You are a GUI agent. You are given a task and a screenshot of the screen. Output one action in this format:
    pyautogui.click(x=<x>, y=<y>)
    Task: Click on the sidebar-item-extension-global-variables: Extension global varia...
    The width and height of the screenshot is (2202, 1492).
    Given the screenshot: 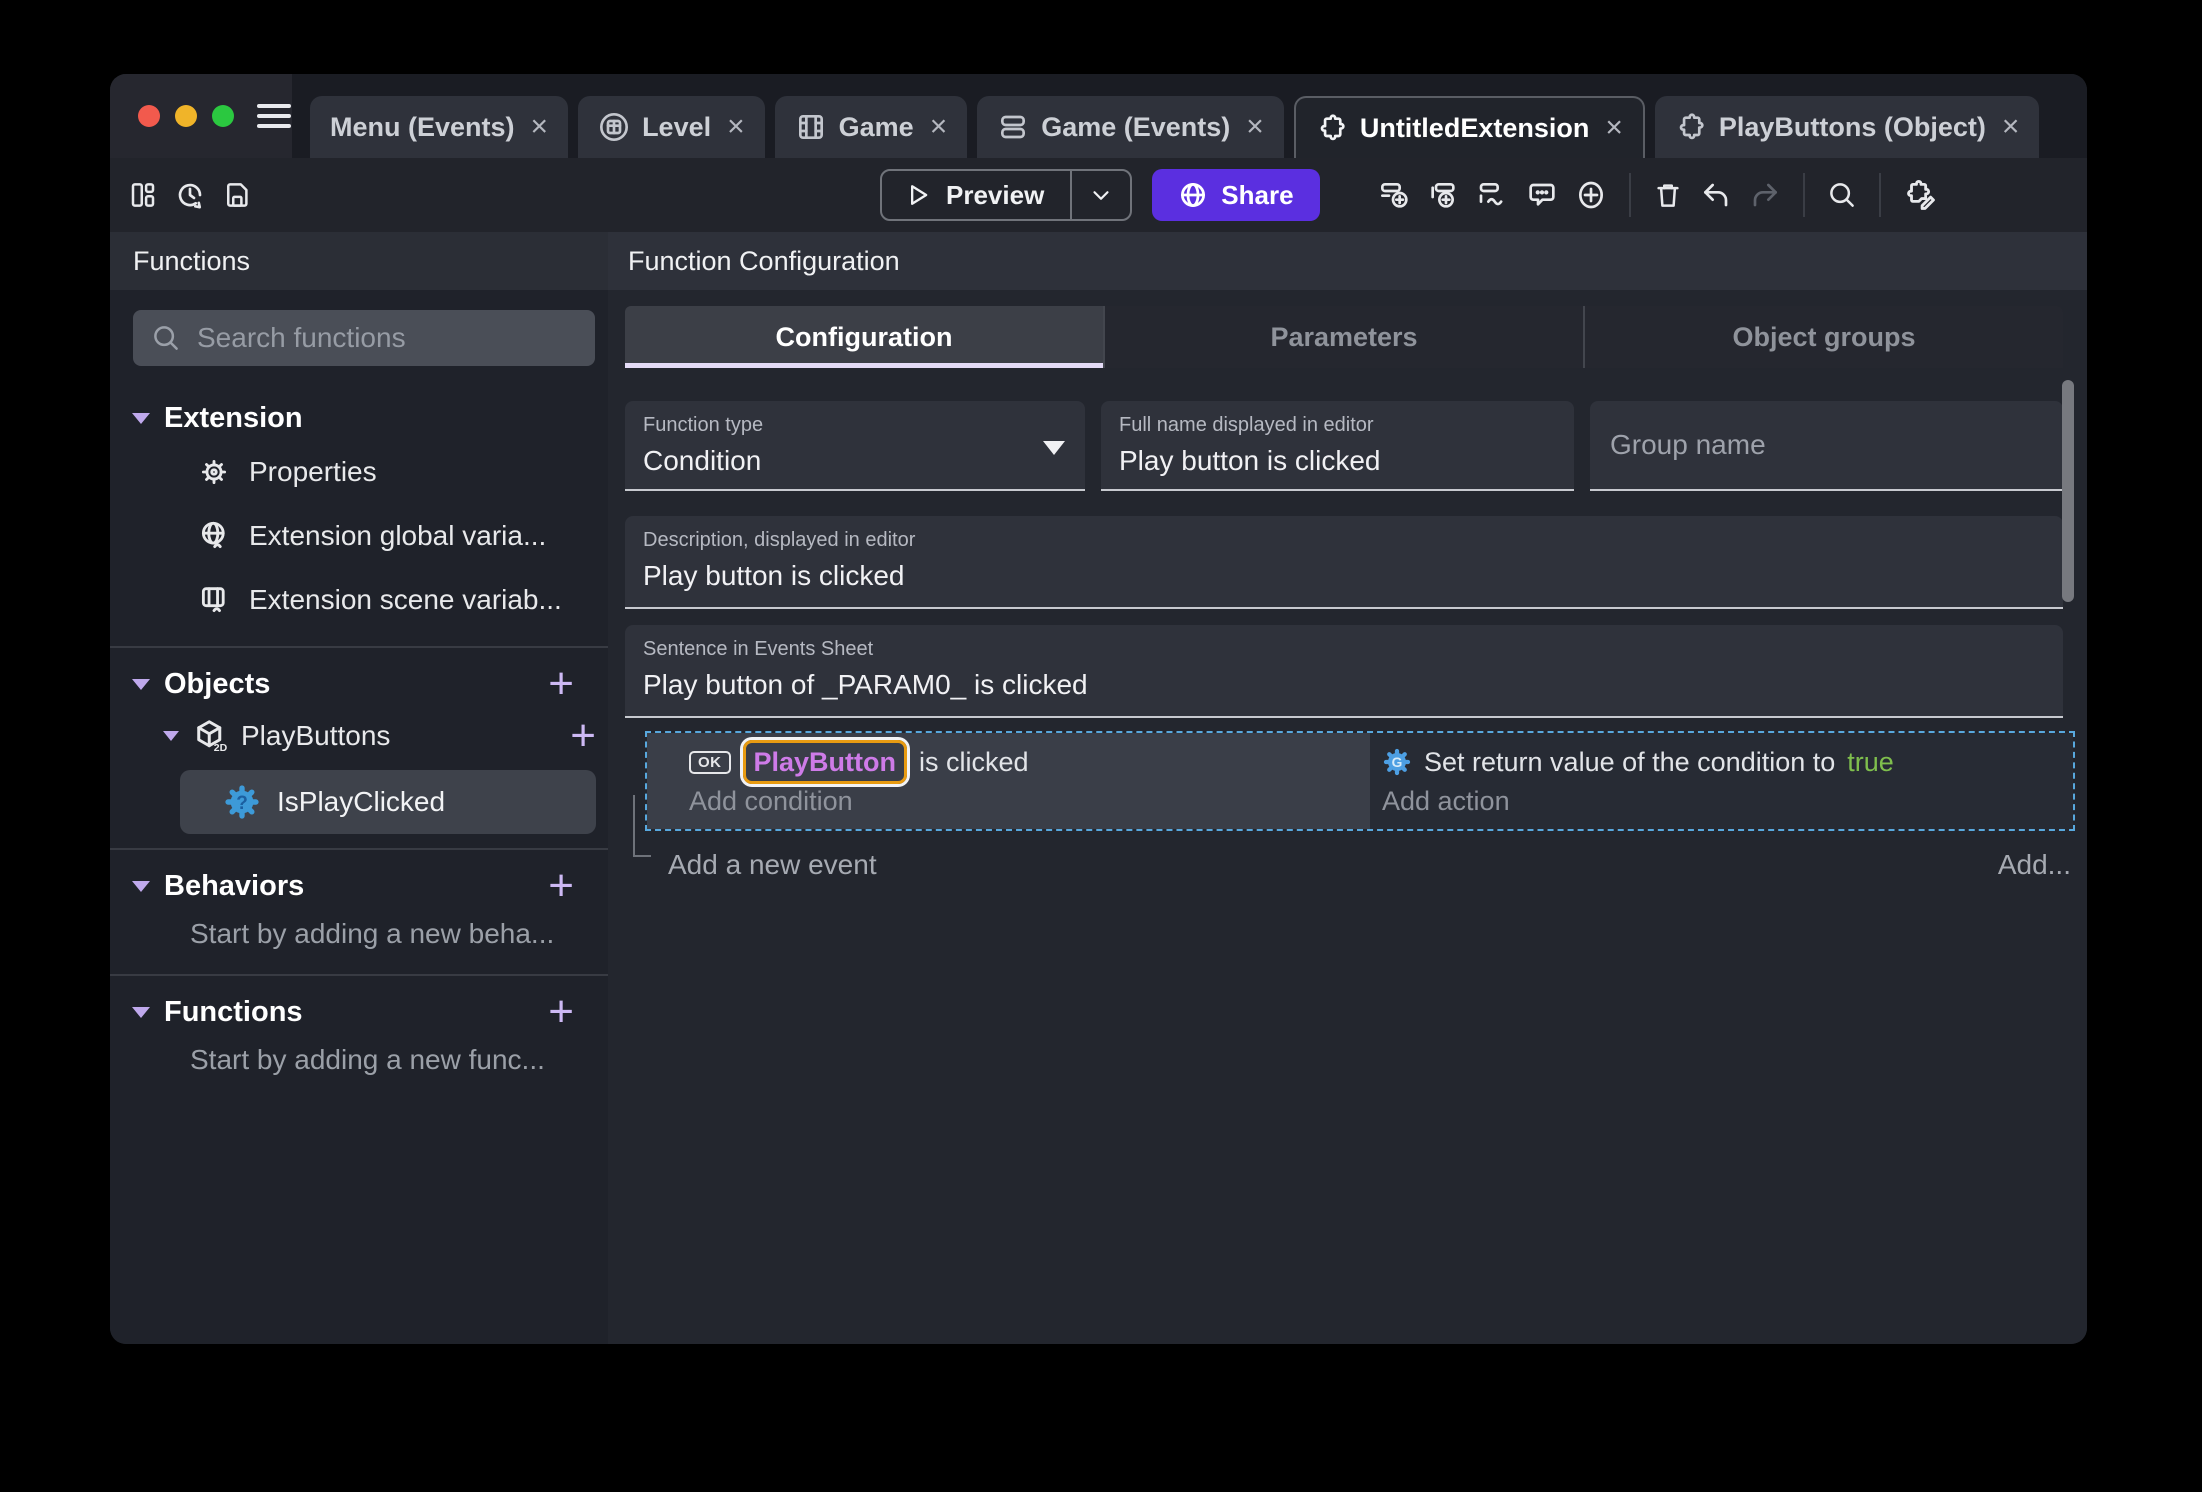 What is the action you would take?
    pyautogui.click(x=359, y=536)
    